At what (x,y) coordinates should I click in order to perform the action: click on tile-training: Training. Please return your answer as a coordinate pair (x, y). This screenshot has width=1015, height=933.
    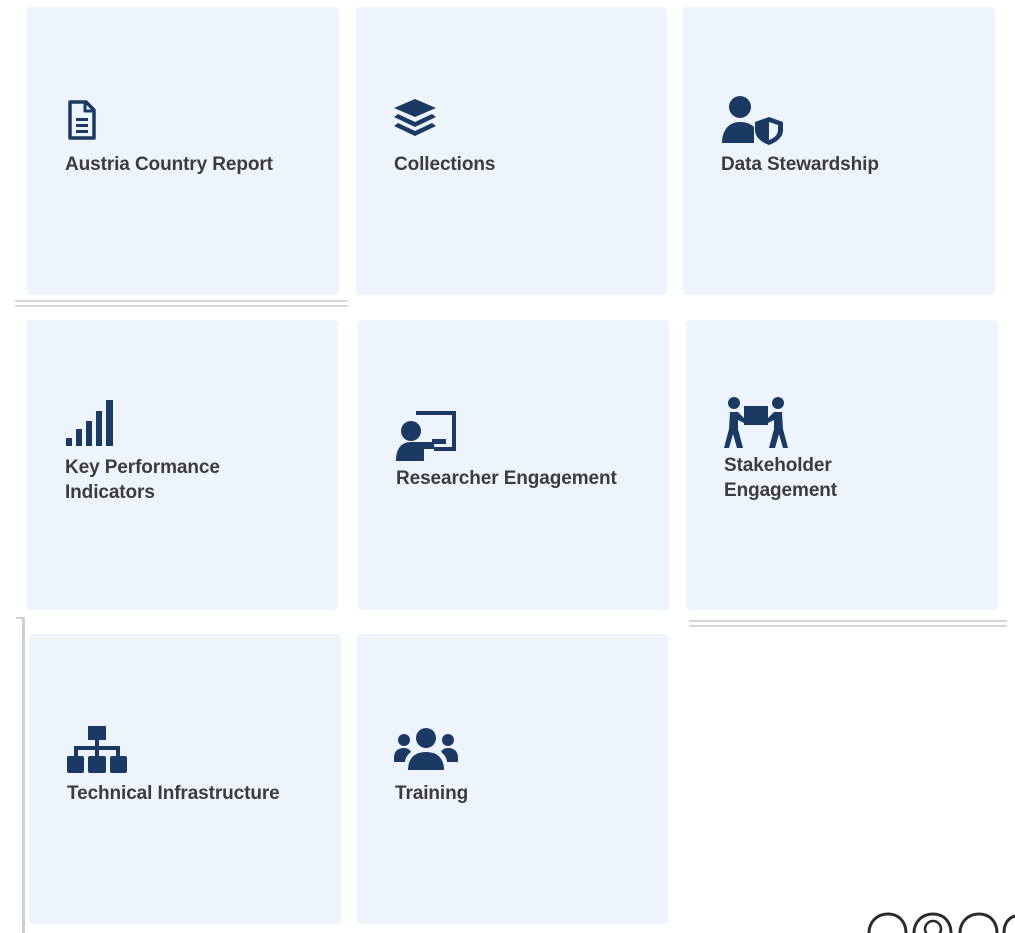
    Looking at the image, I should click on (512, 779).